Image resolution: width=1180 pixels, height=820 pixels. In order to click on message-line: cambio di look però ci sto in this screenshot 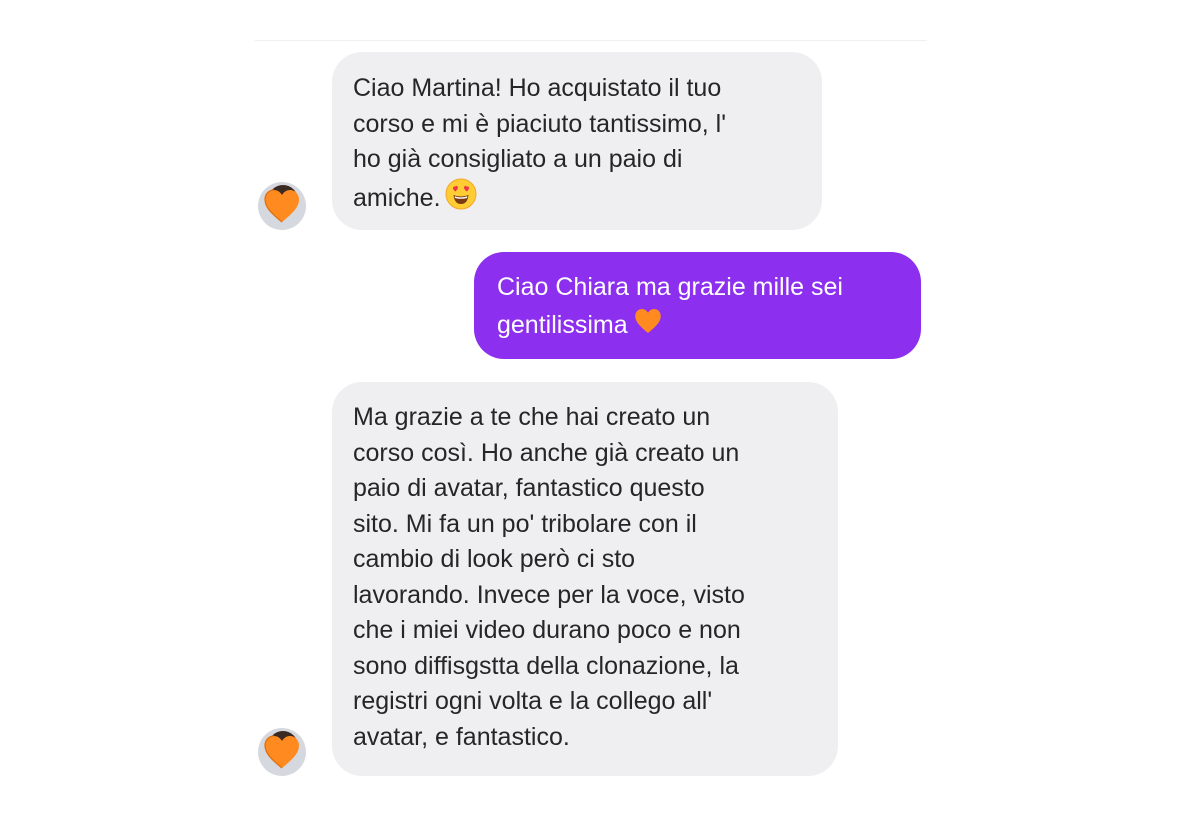, I will do `click(494, 559)`.